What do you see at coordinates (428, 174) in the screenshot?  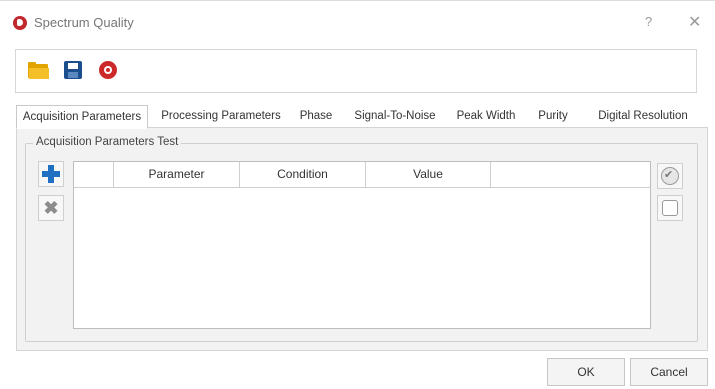 I see `column-header-value: Value` at bounding box center [428, 174].